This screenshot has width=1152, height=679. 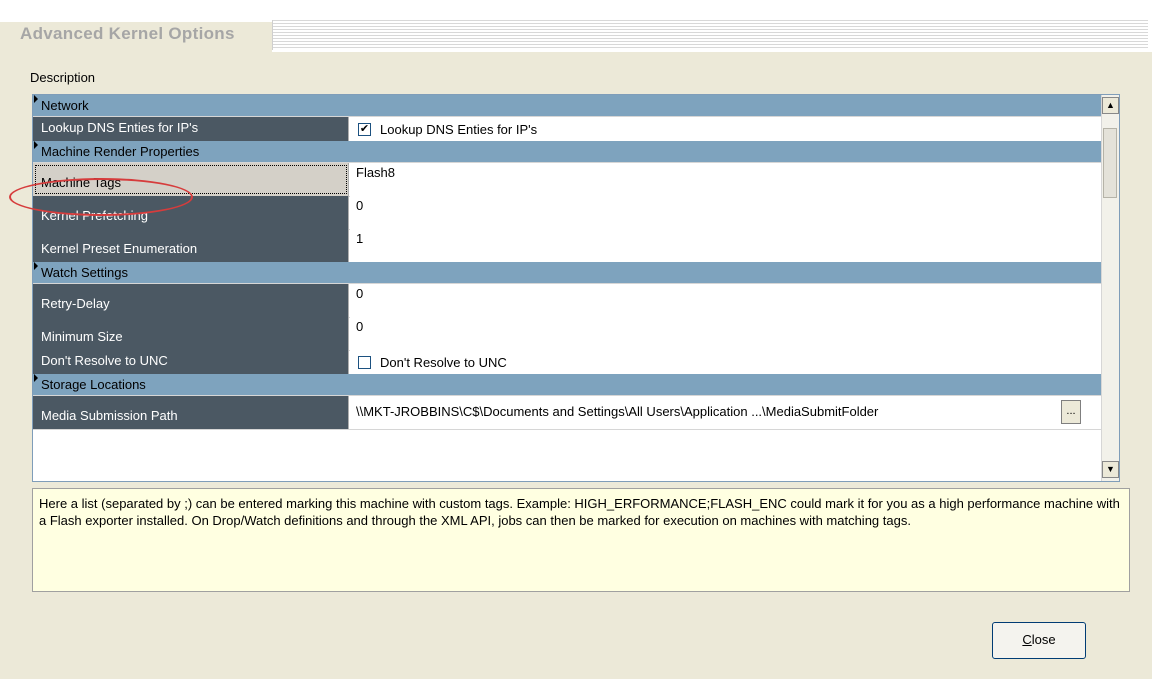 What do you see at coordinates (191, 300) in the screenshot?
I see `property-name: Retry-Delay` at bounding box center [191, 300].